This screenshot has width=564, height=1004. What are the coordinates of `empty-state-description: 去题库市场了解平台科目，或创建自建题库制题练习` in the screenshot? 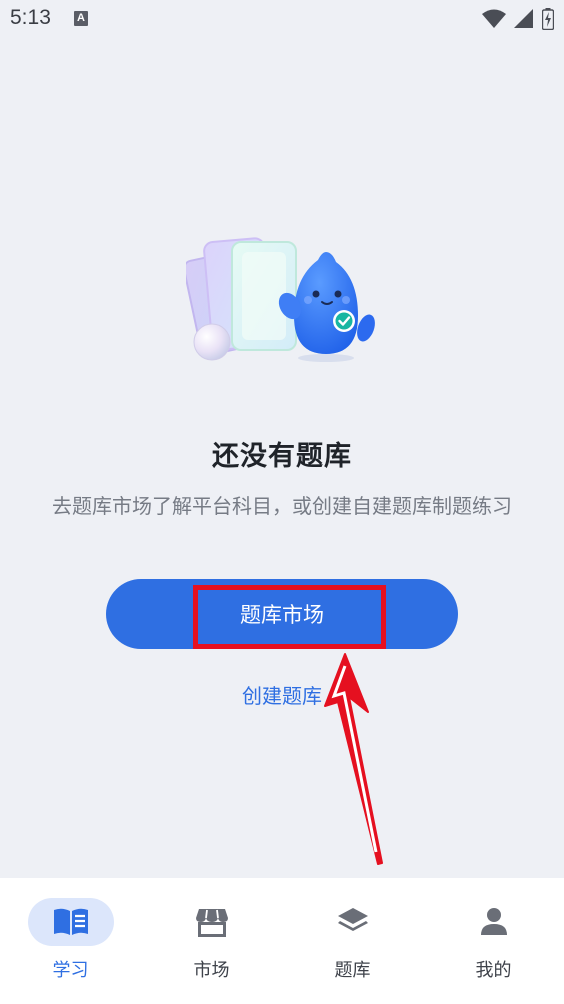 It's located at (282, 506).